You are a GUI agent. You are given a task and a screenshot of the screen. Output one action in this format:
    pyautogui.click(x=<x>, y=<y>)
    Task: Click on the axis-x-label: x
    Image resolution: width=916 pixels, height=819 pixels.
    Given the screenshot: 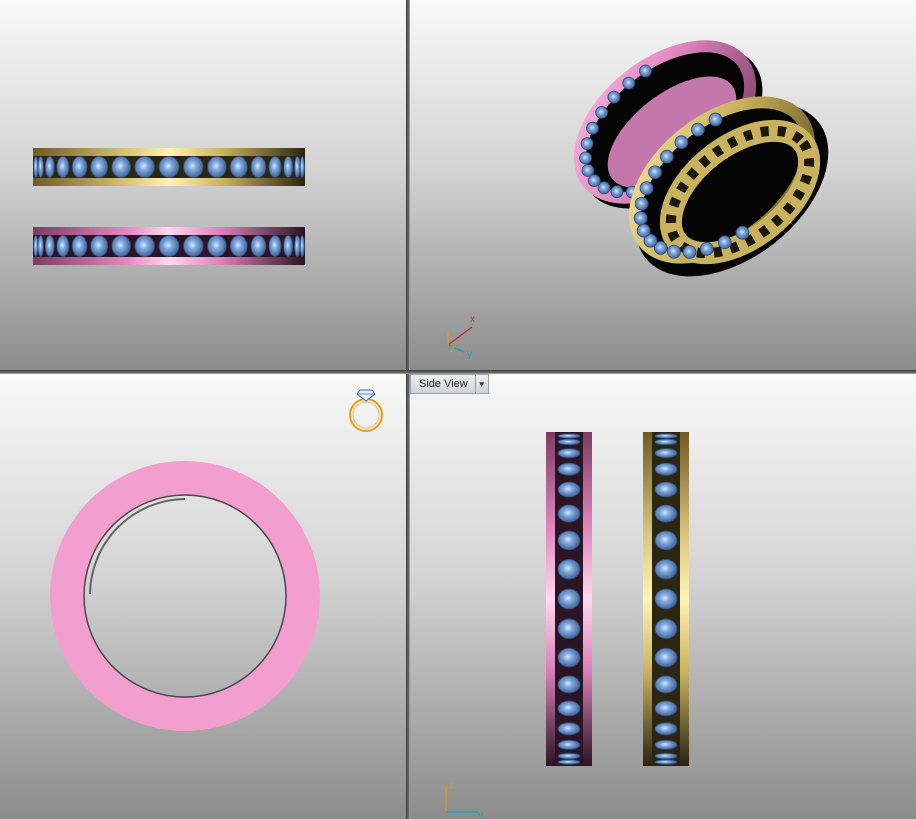 What is the action you would take?
    pyautogui.click(x=472, y=319)
    